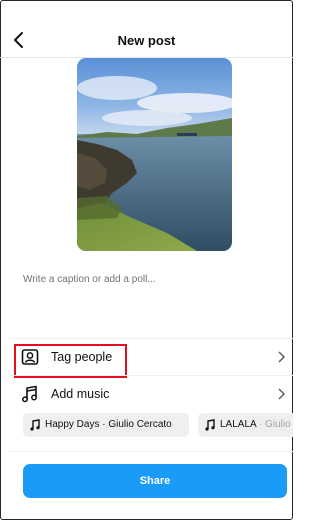 The height and width of the screenshot is (520, 320). Describe the element at coordinates (146, 40) in the screenshot. I see `page-title: New post` at that location.